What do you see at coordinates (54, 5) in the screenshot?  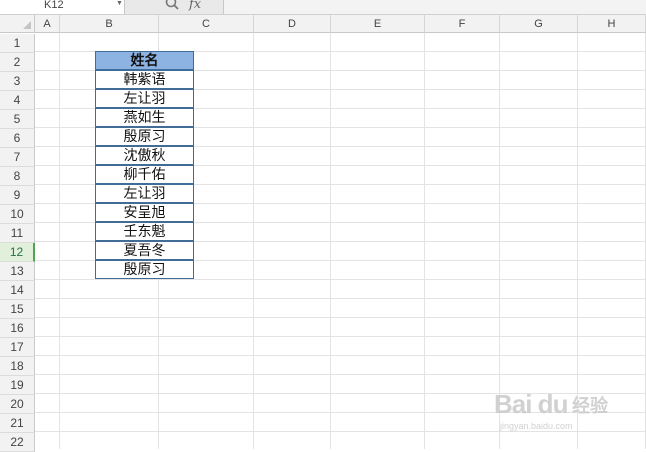 I see `name-box-value: K12` at bounding box center [54, 5].